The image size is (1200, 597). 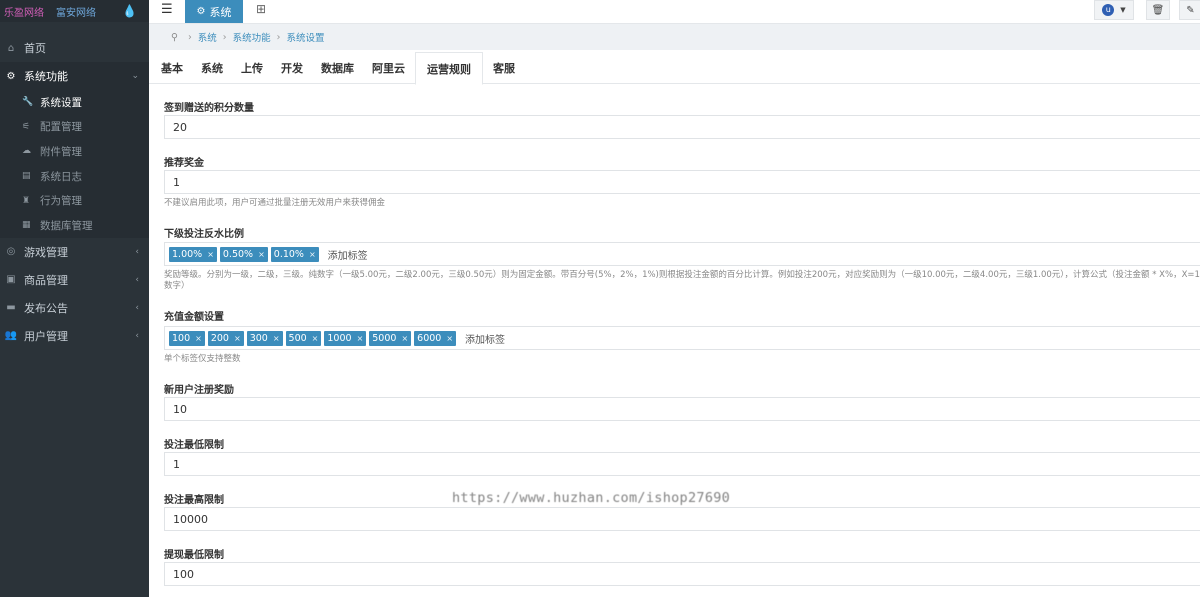 I want to click on tag-text: 5000, so click(x=384, y=338).